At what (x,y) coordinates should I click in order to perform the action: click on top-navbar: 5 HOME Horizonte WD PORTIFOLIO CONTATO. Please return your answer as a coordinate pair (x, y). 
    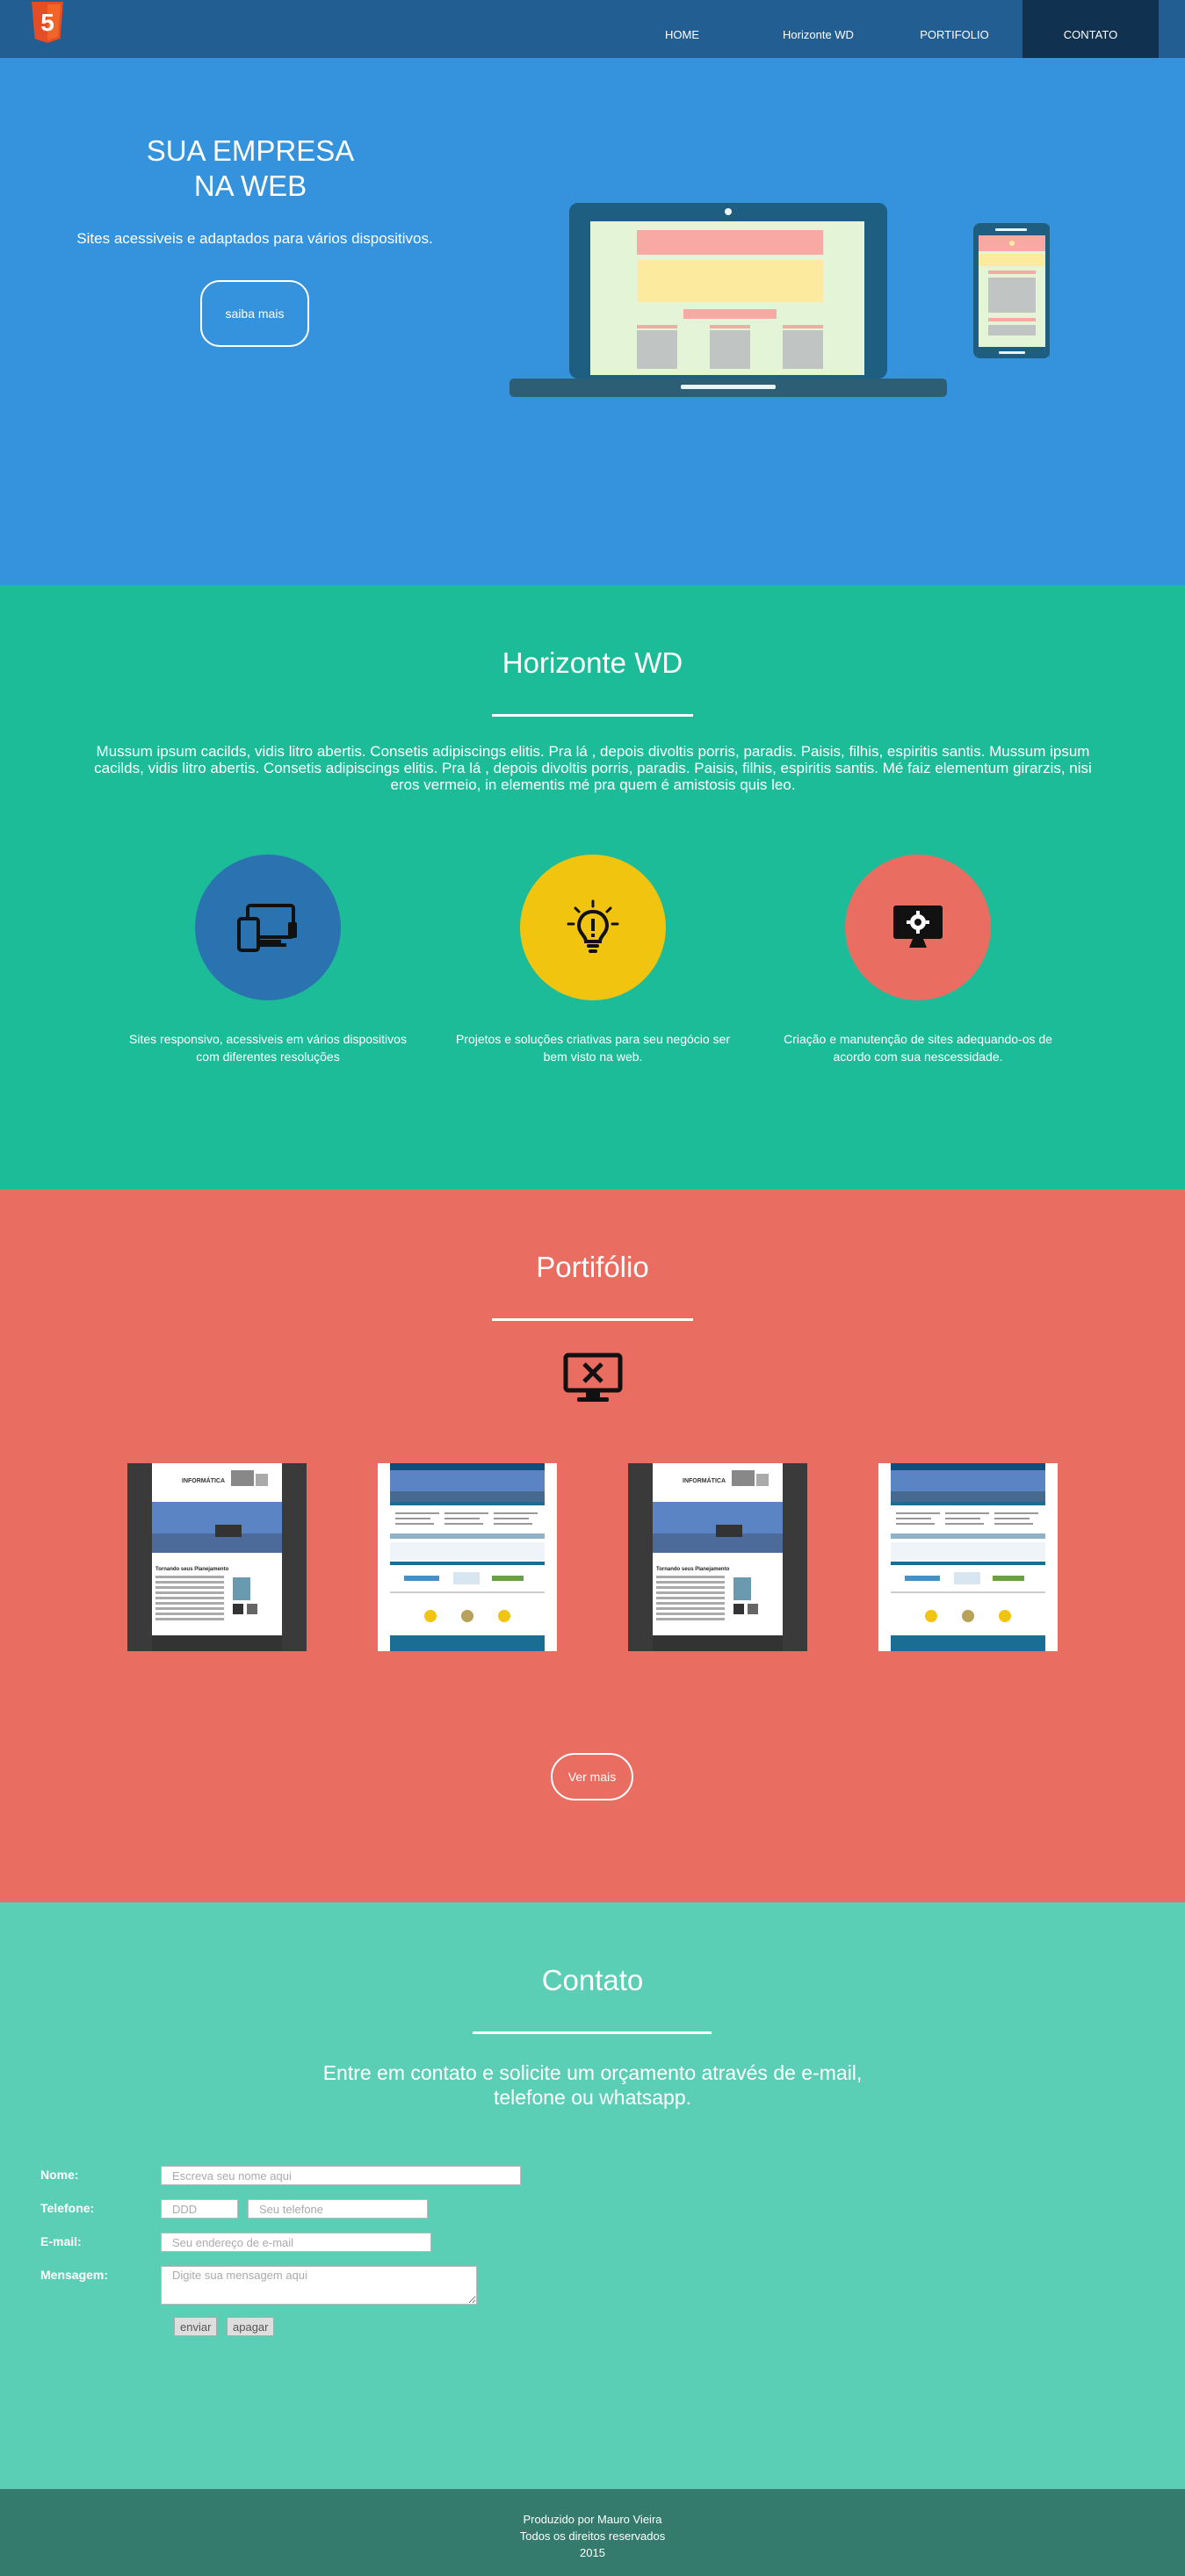
    Looking at the image, I should click on (592, 29).